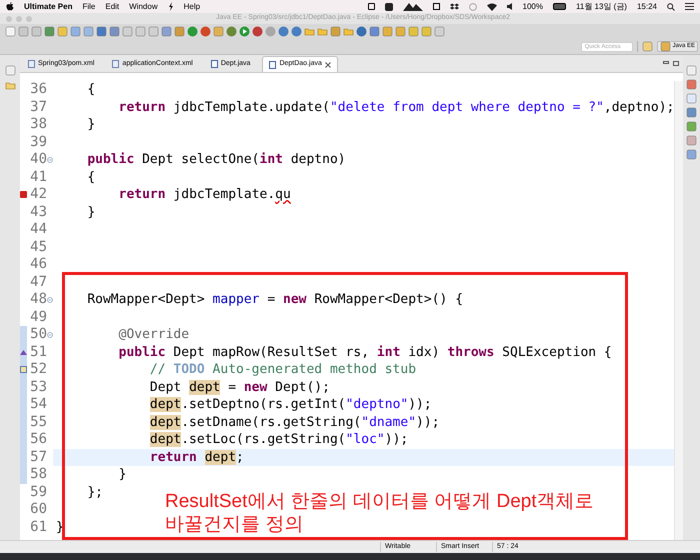  I want to click on line-number: 49, so click(38, 317).